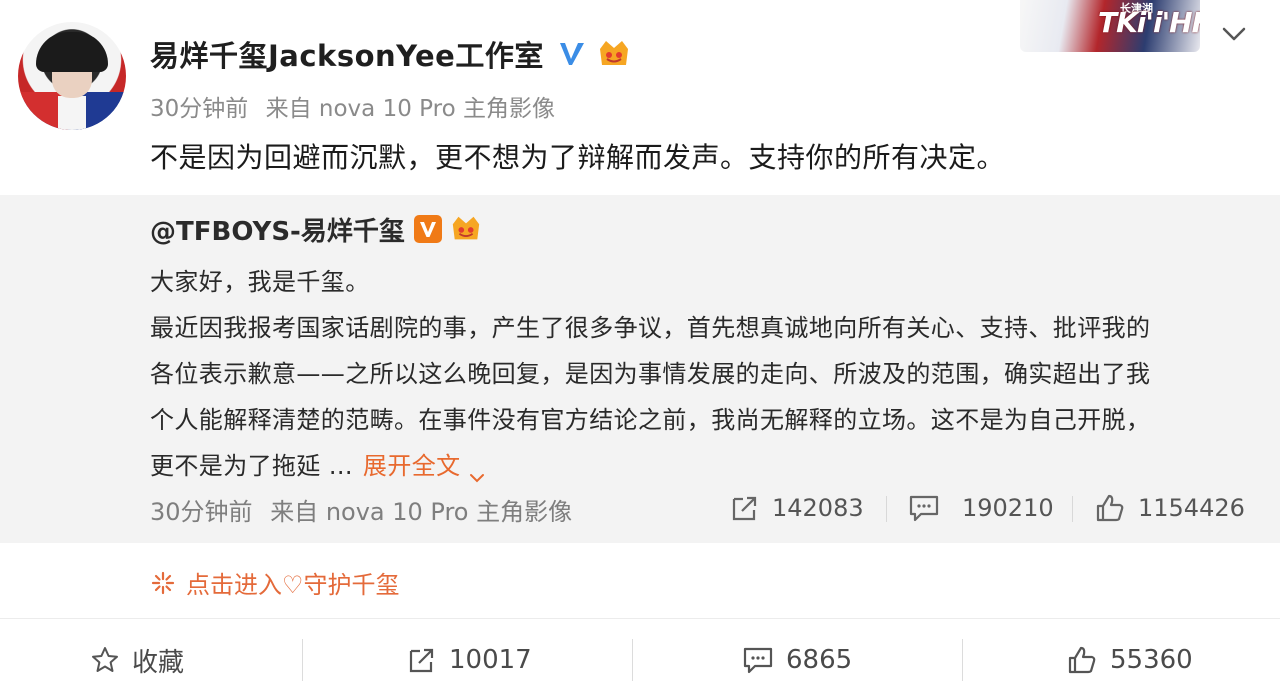 This screenshot has height=698, width=1280. I want to click on repost-time: 30分钟前, so click(201, 512).